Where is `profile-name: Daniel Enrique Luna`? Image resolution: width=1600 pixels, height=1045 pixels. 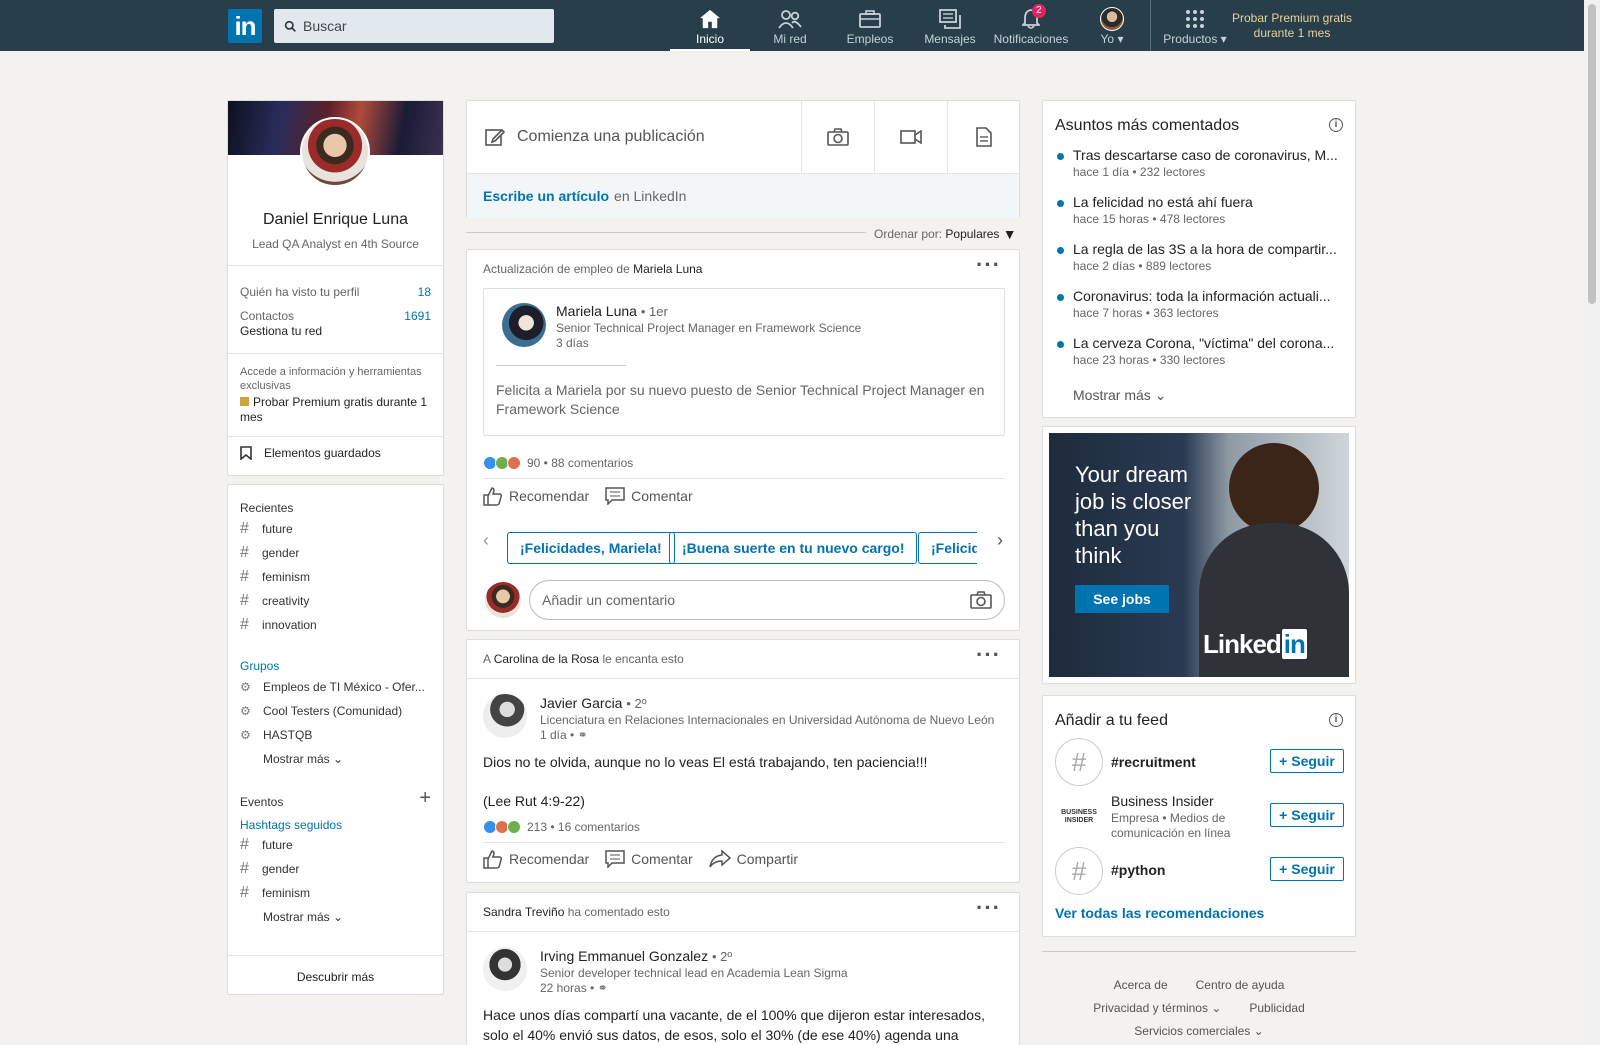 profile-name: Daniel Enrique Luna is located at coordinates (335, 220).